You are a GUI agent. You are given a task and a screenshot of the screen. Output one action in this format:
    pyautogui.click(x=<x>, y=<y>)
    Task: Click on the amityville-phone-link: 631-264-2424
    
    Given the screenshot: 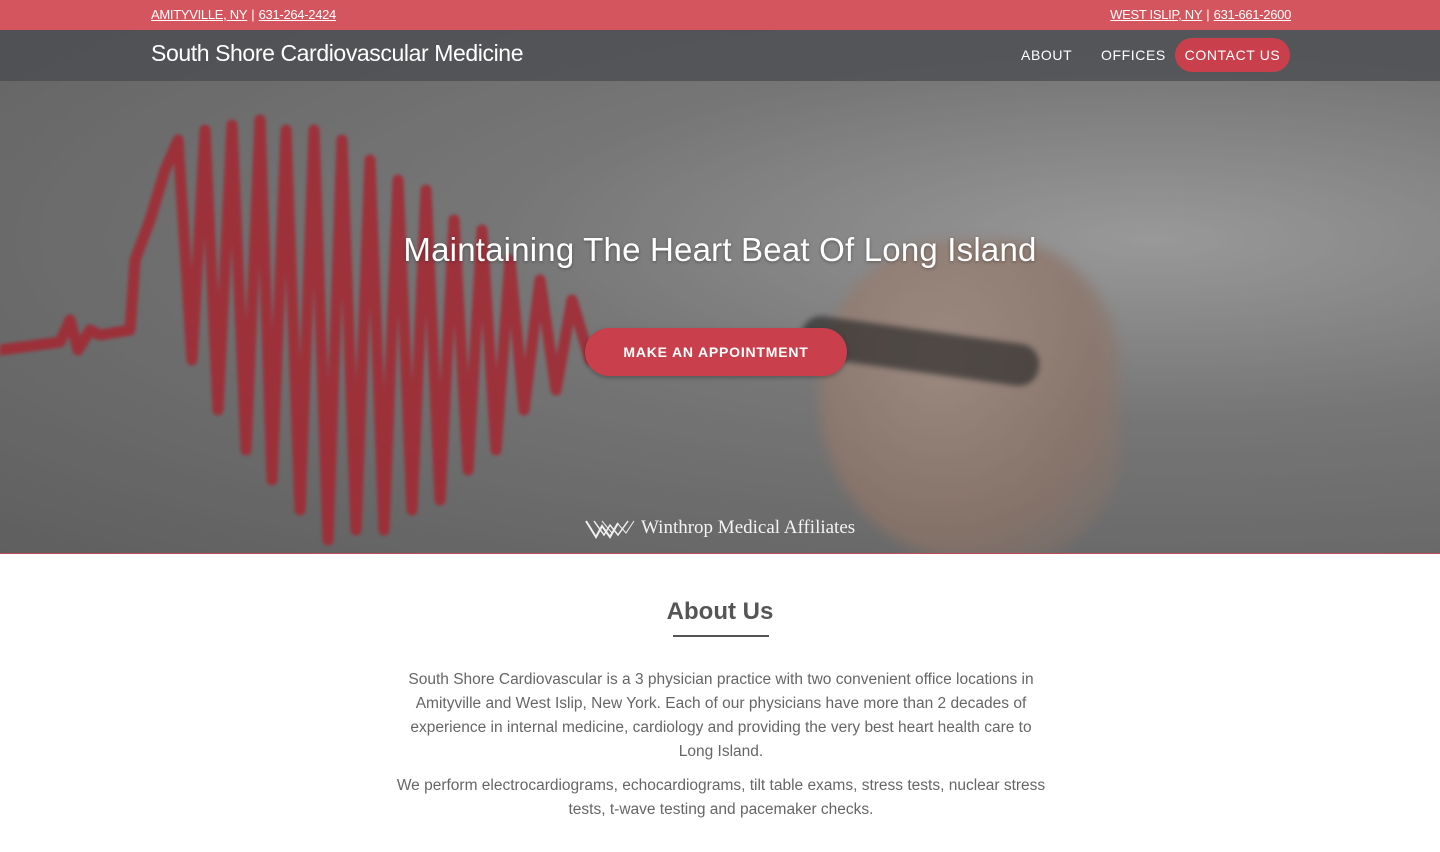 What is the action you would take?
    pyautogui.click(x=298, y=14)
    